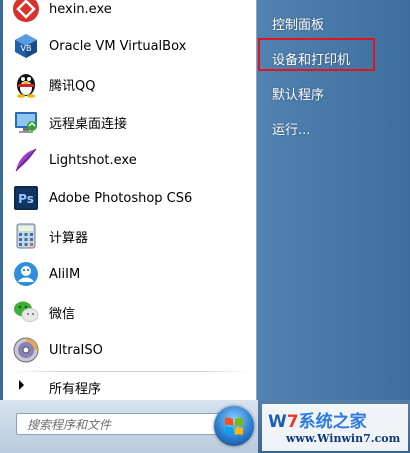  What do you see at coordinates (129, 84) in the screenshot?
I see `program-item-qq: 腾讯QQ` at bounding box center [129, 84].